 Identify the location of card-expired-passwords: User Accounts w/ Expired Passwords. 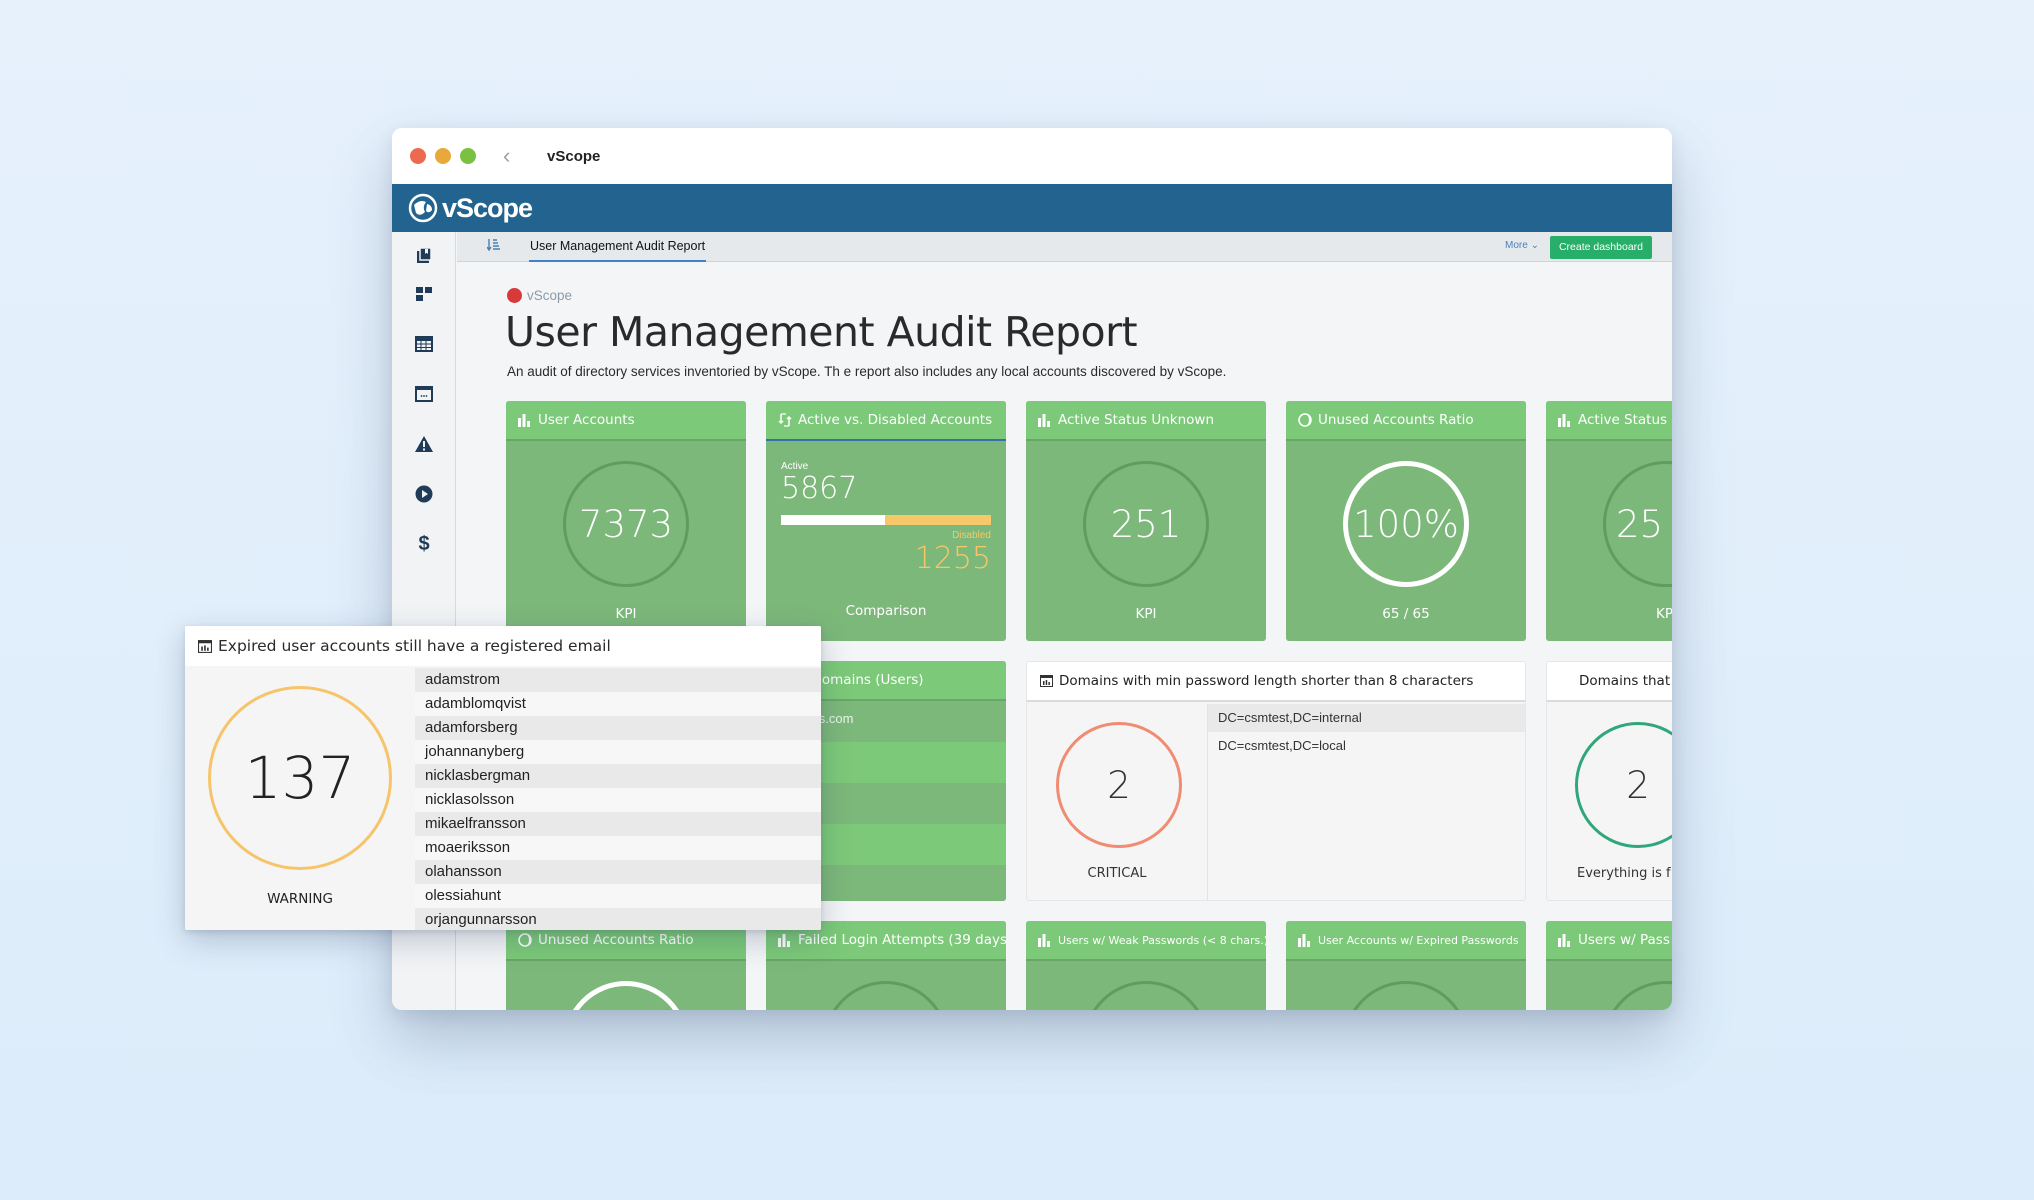
(1406, 965).